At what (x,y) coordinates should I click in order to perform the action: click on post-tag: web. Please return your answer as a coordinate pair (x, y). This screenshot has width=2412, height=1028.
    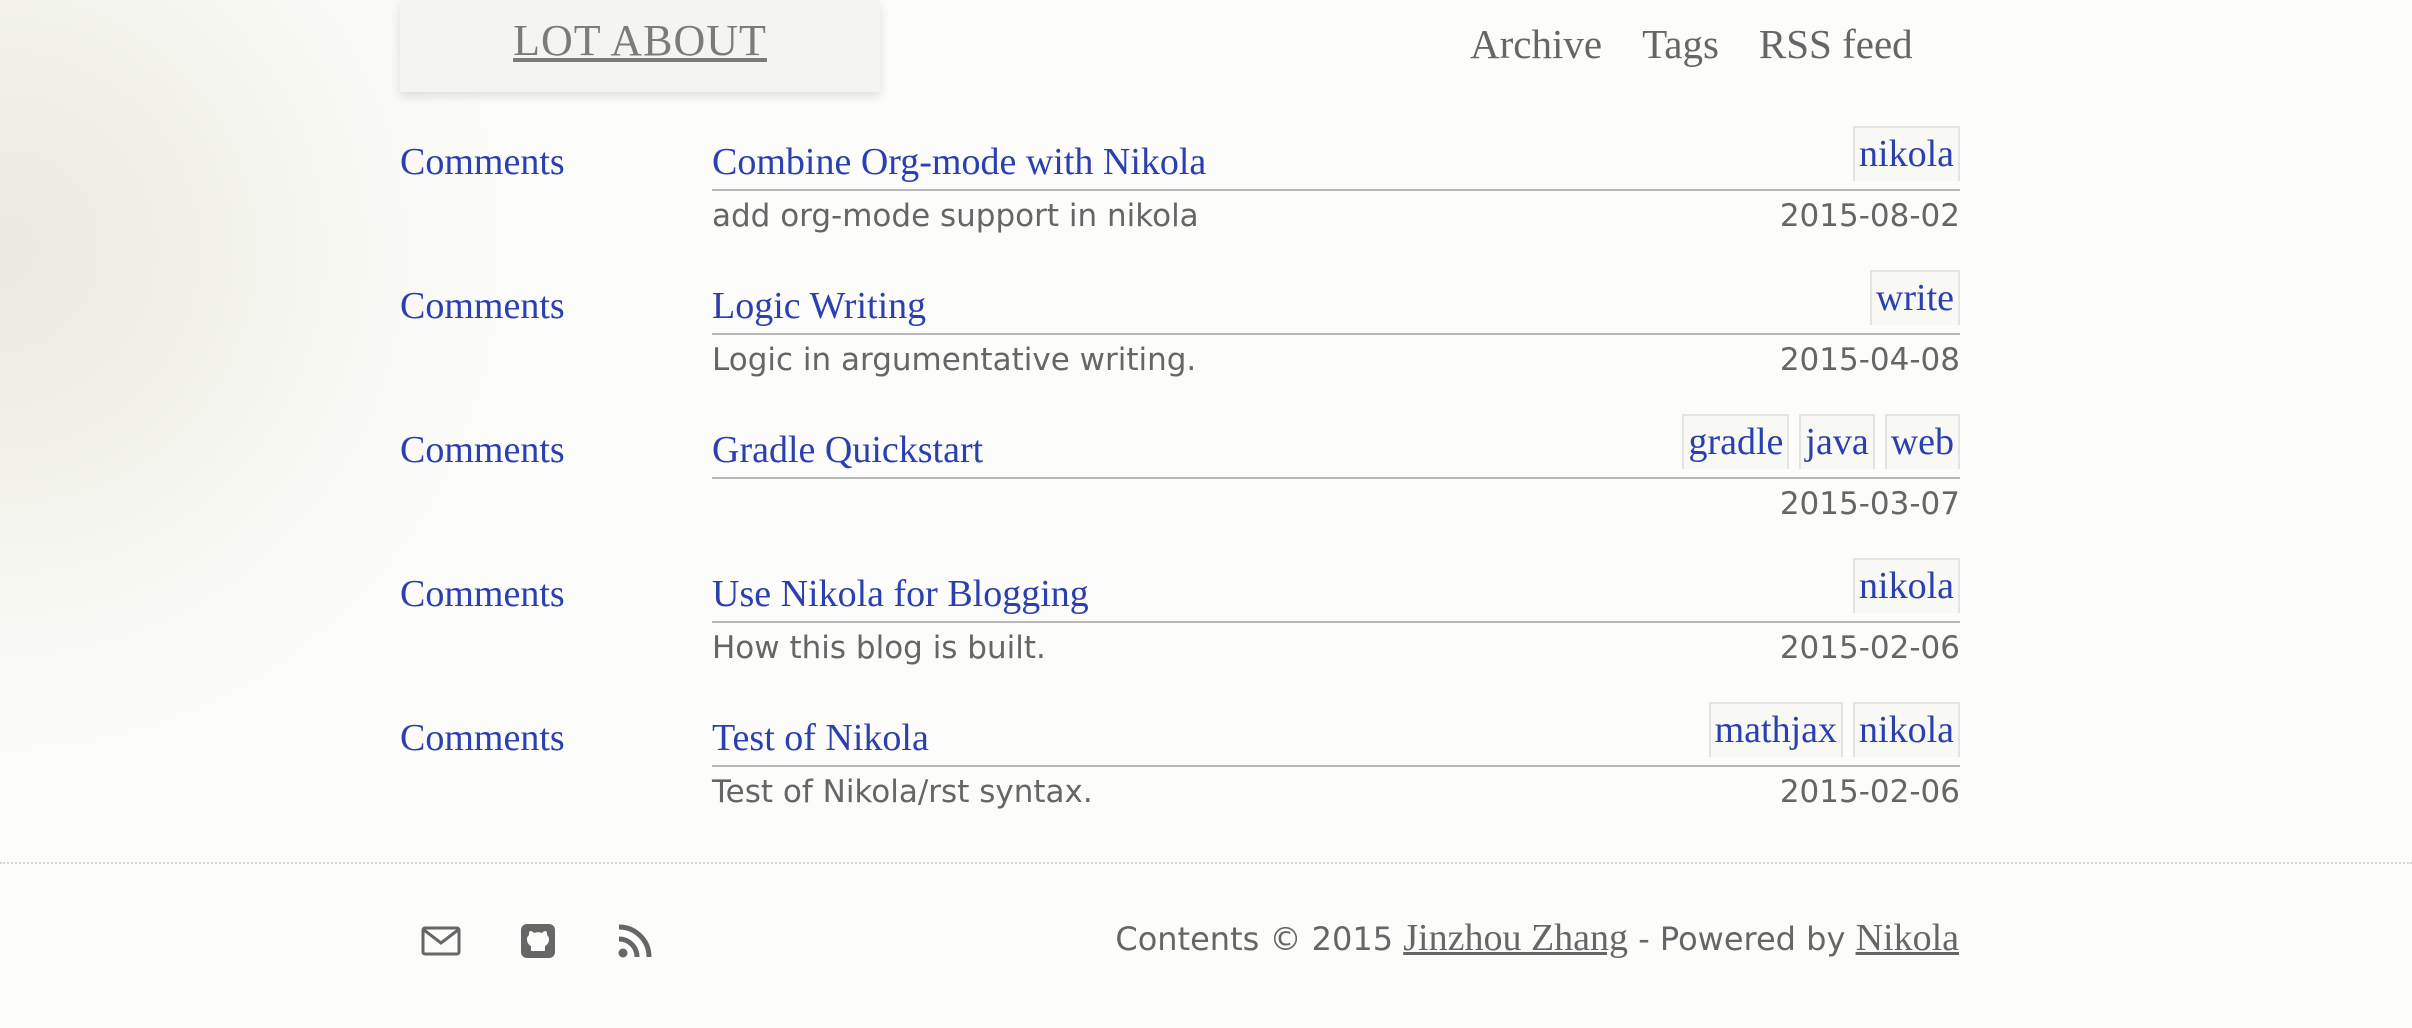
    Looking at the image, I should click on (1922, 441).